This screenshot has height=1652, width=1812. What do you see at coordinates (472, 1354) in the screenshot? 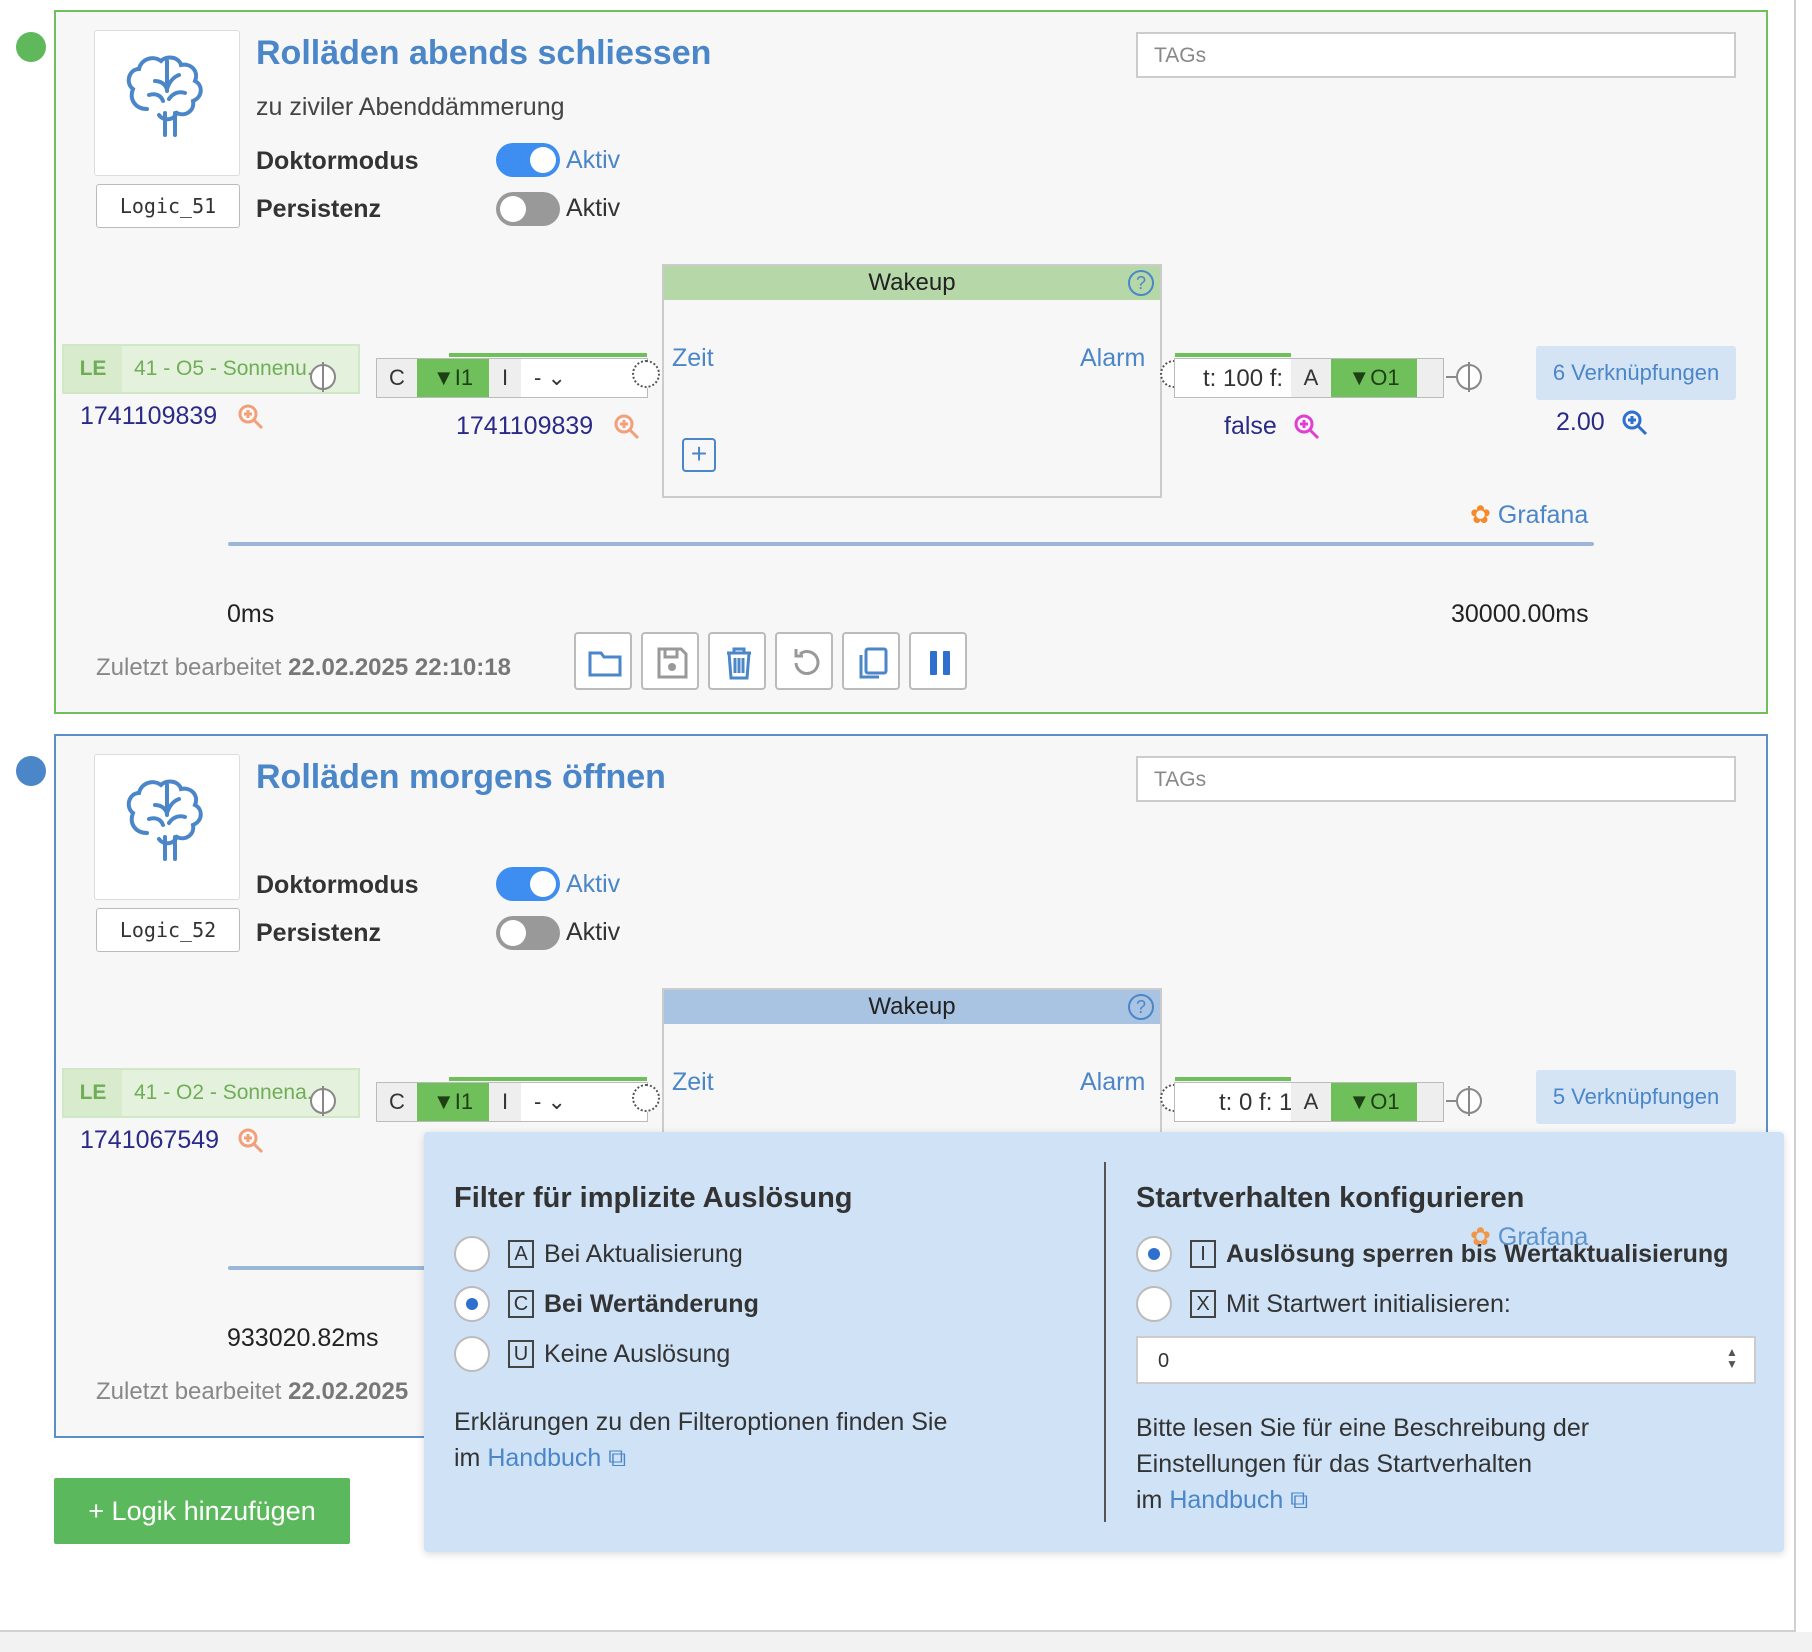
I see `radio-filter-none` at bounding box center [472, 1354].